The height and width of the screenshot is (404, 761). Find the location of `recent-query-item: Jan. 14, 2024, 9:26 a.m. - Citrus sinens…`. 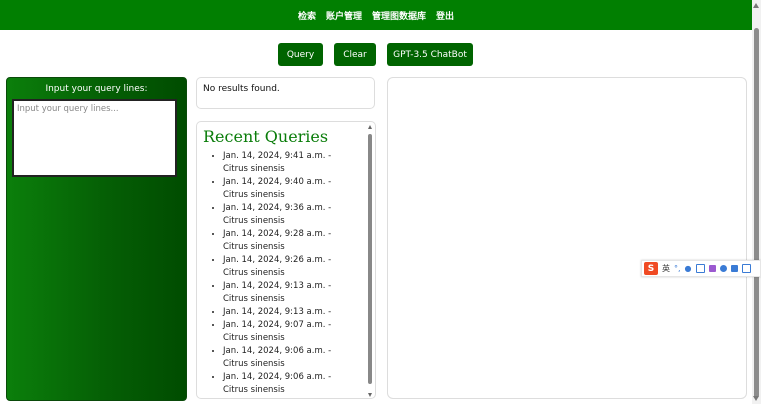

recent-query-item: Jan. 14, 2024, 9:26 a.m. - Citrus sinens… is located at coordinates (288, 267).